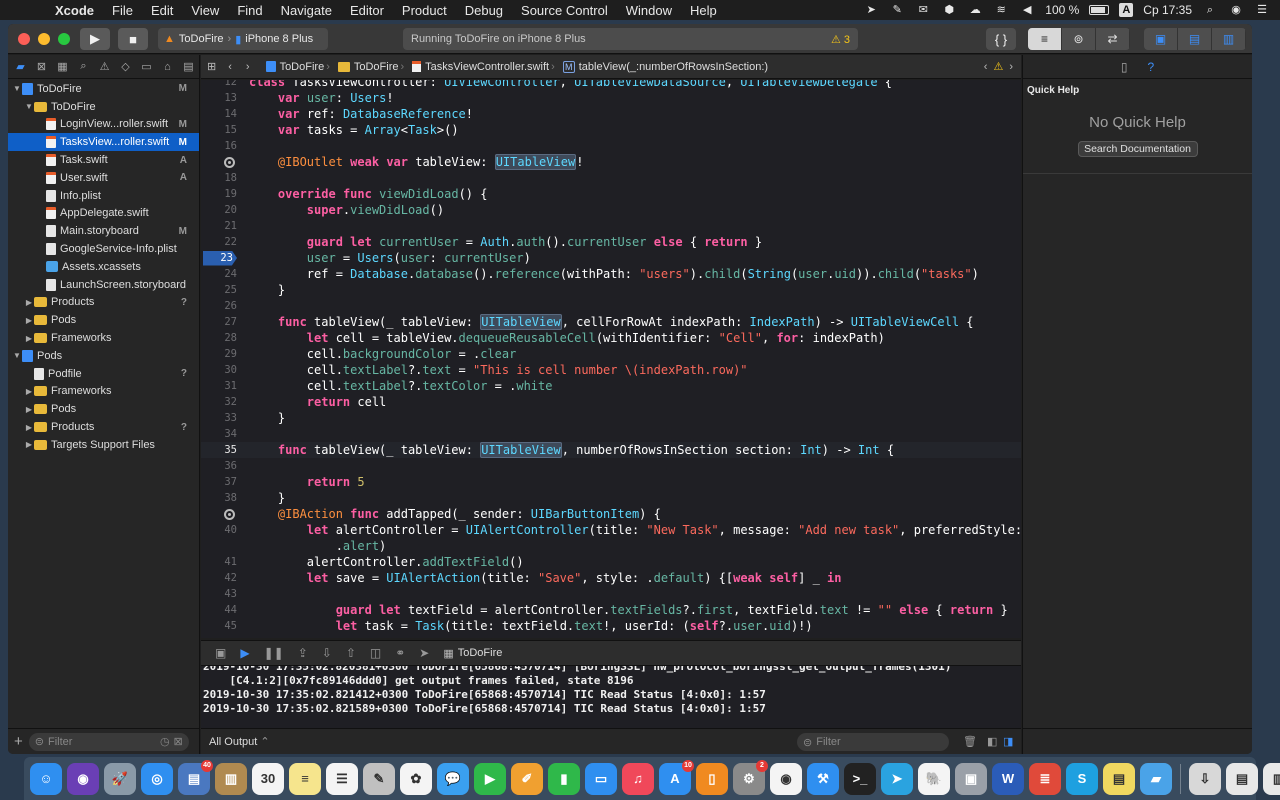 Image resolution: width=1280 pixels, height=800 pixels. Describe the element at coordinates (871, 10) in the screenshot. I see `navigation-status-icon: ➤` at that location.